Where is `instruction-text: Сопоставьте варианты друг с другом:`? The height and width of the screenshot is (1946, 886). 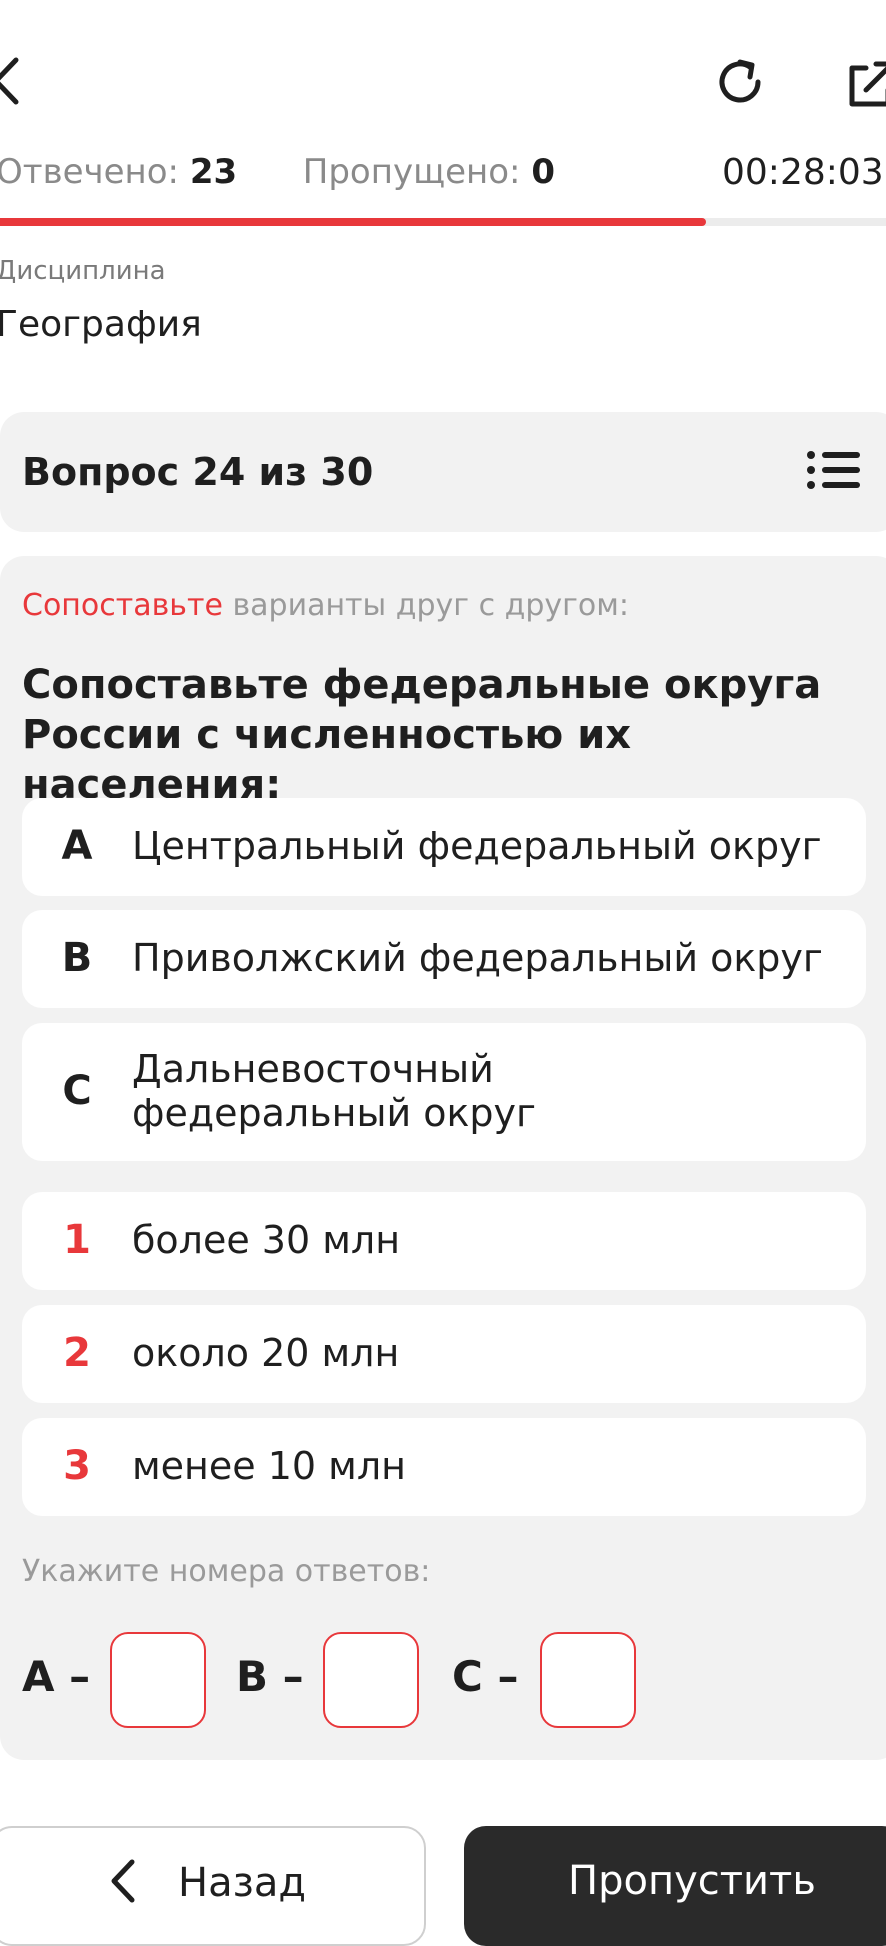 instruction-text: Сопоставьте варианты друг с другом: is located at coordinates (325, 605).